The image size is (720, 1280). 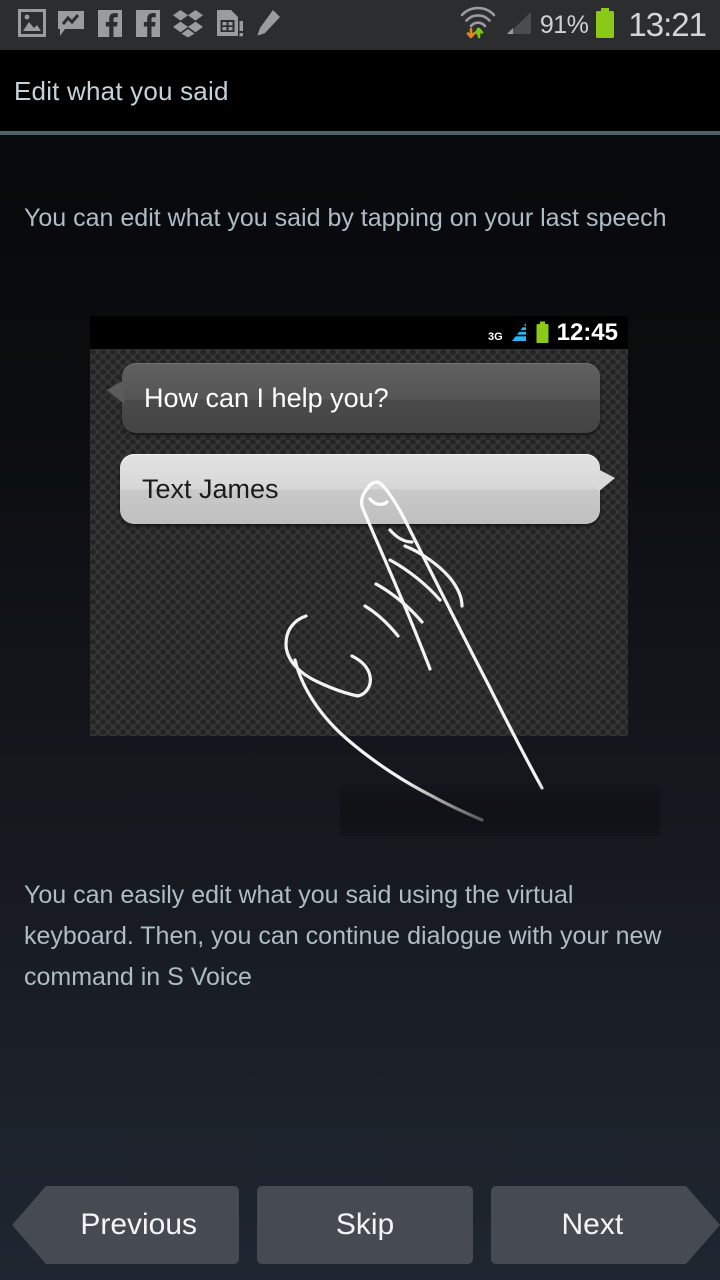 What do you see at coordinates (365, 1225) in the screenshot?
I see `skip-button: Skip` at bounding box center [365, 1225].